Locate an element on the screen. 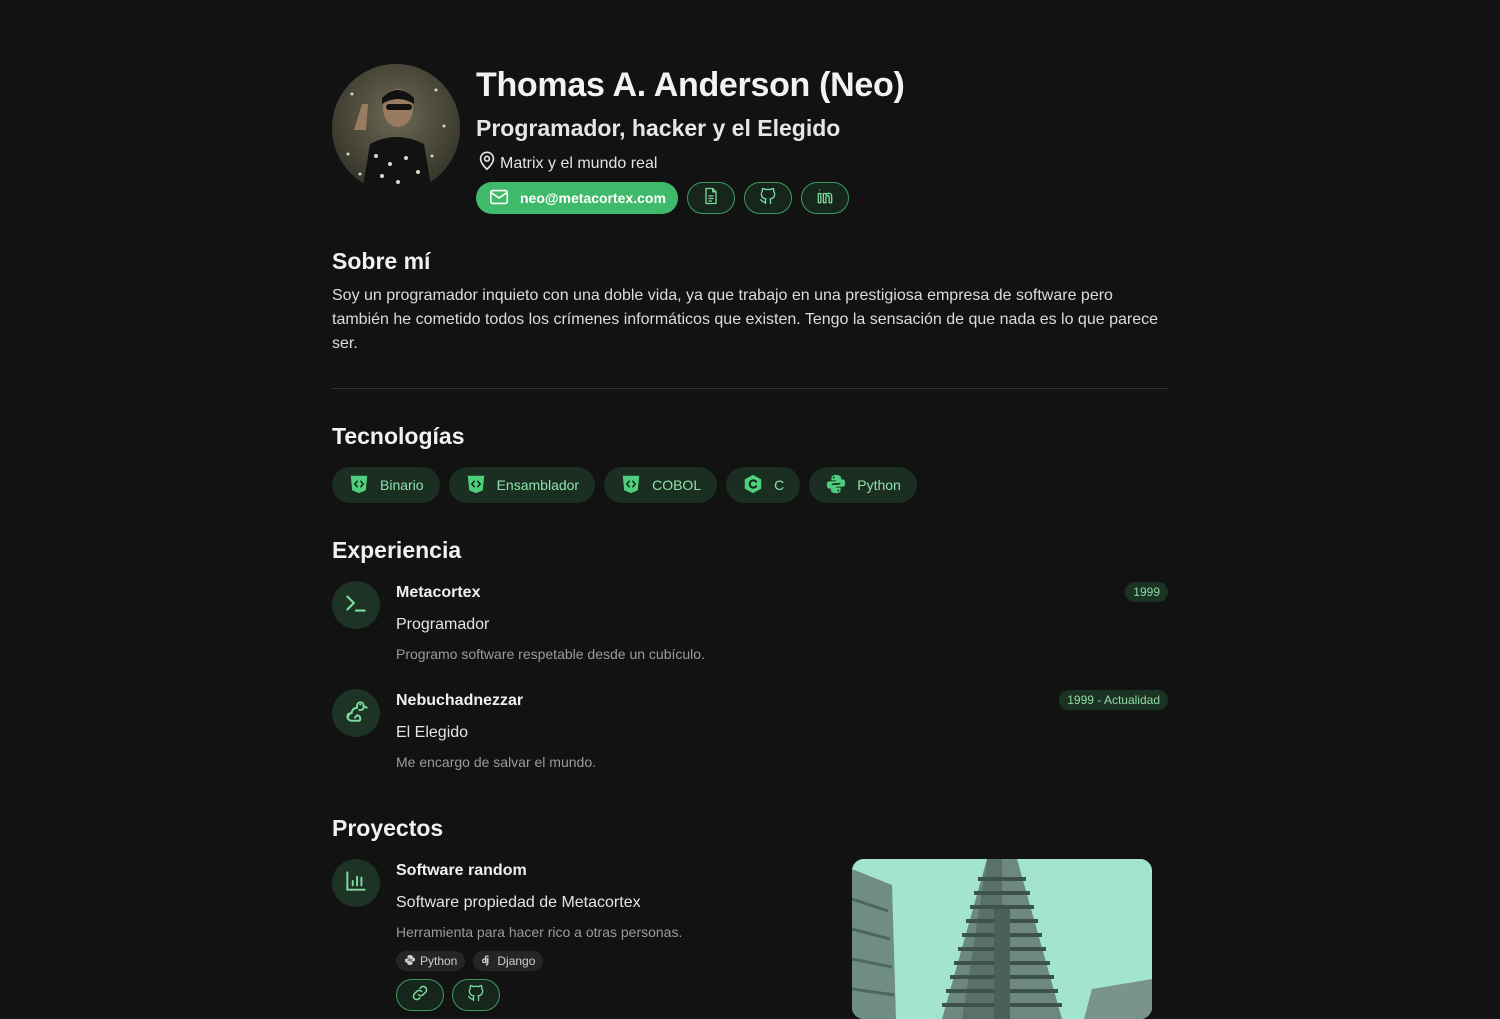 This screenshot has height=1019, width=1500. tech-title: Tecnologías is located at coordinates (398, 436).